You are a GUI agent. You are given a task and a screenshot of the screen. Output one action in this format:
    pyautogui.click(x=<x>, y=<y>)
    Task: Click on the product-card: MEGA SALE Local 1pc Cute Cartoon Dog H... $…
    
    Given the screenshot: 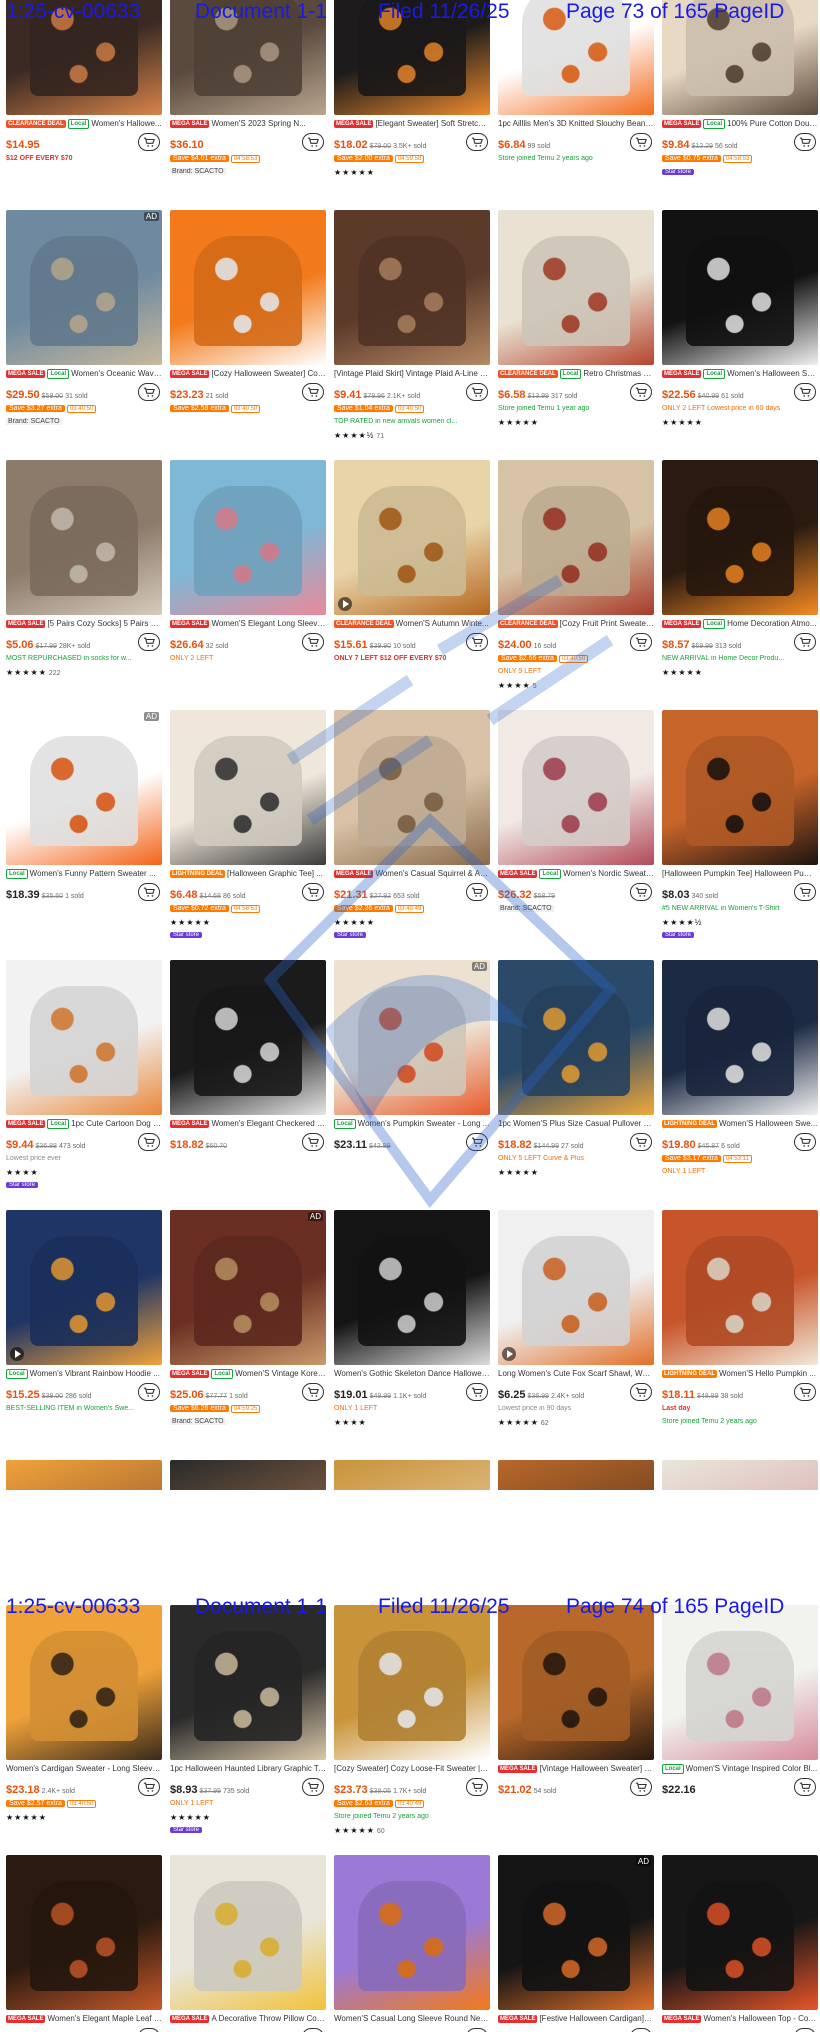 What is the action you would take?
    pyautogui.click(x=84, y=1083)
    